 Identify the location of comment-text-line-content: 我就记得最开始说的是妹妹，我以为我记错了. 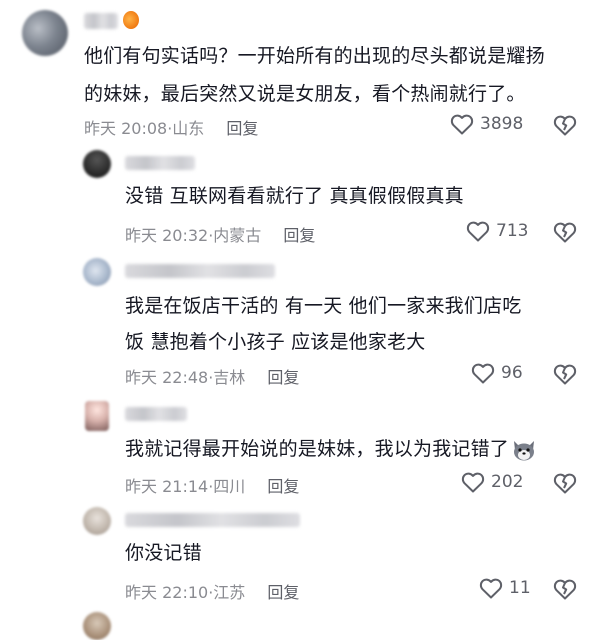
(317, 449).